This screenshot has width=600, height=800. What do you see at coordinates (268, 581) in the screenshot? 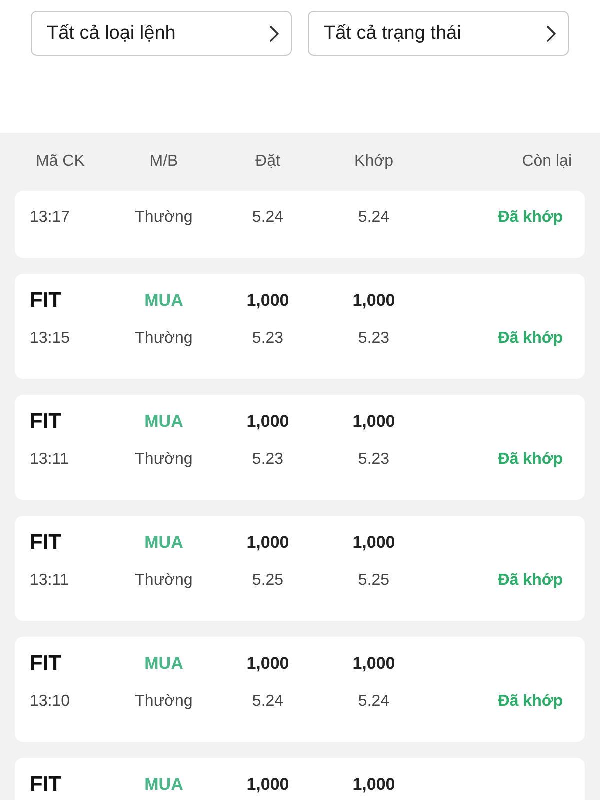
I see `order-price: 5.25` at bounding box center [268, 581].